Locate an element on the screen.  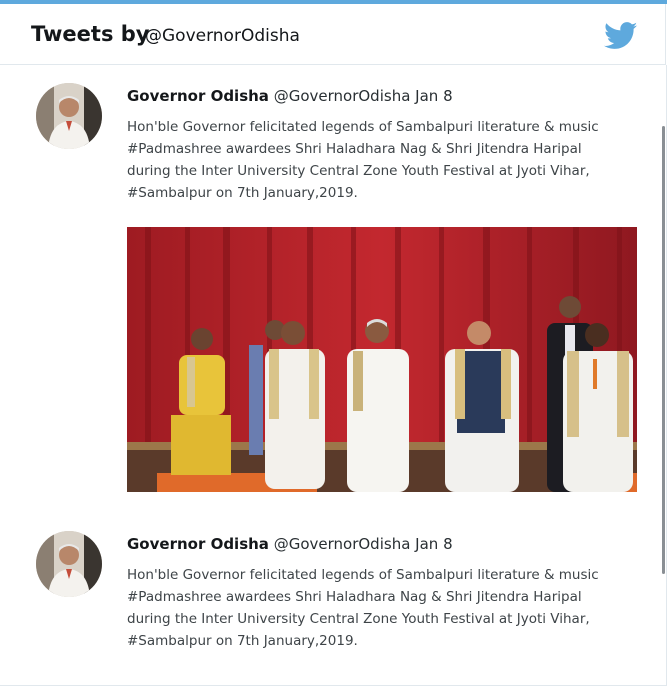
header-title: Tweets by is located at coordinates (90, 34).